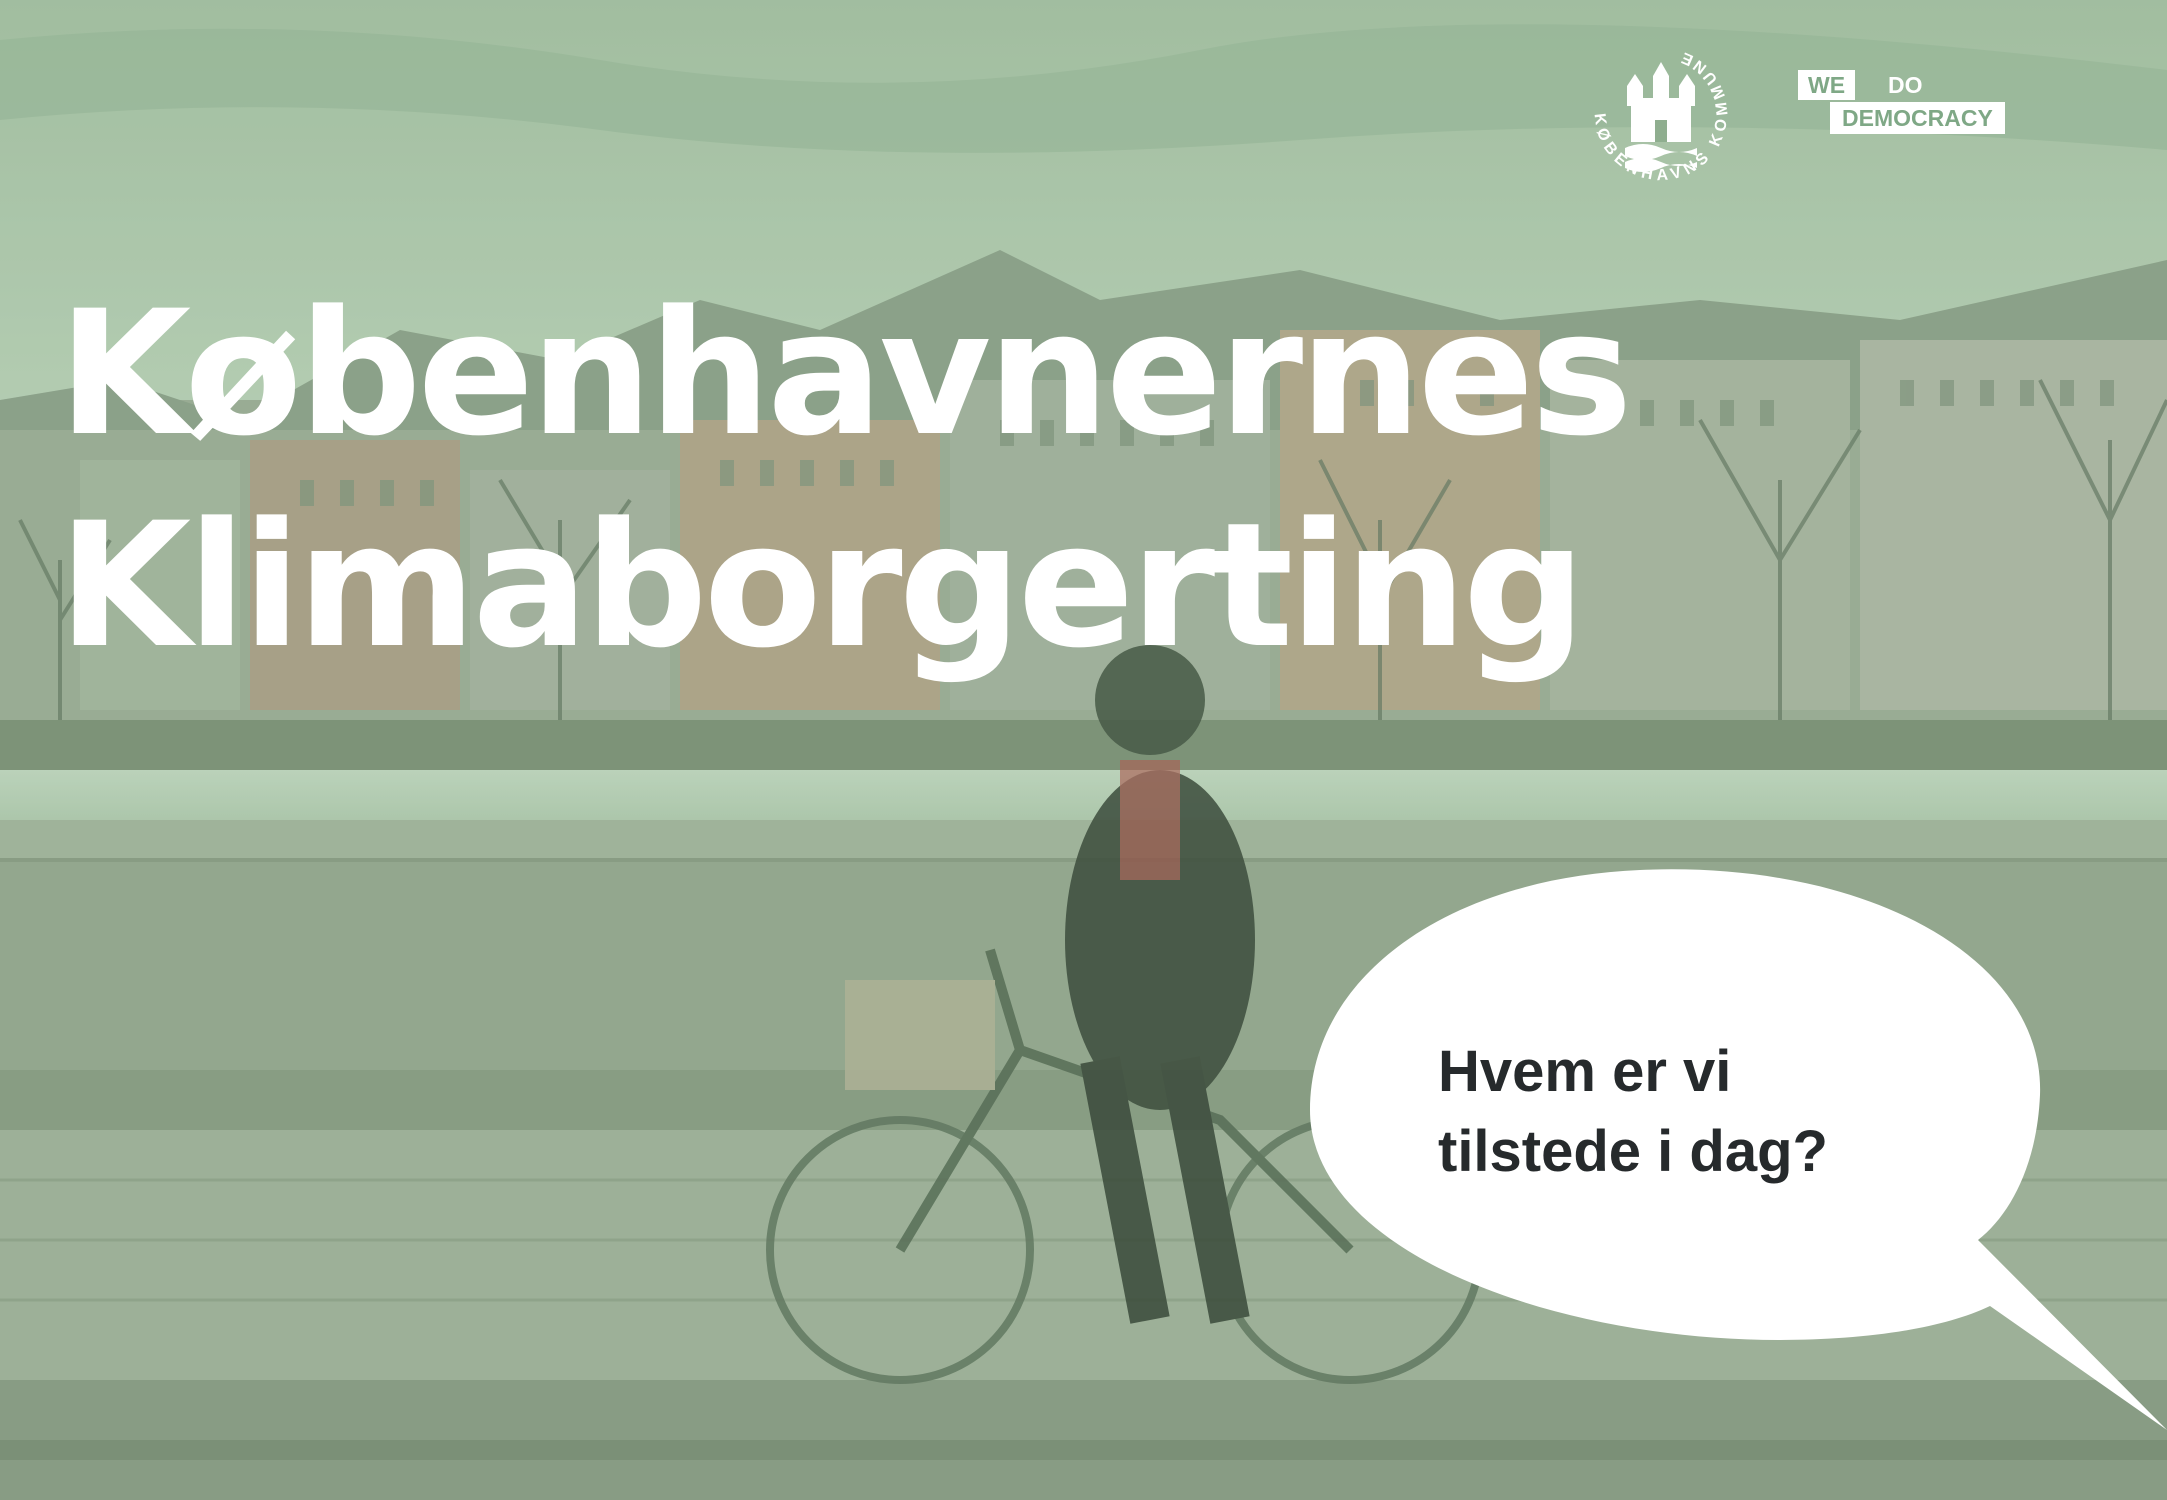 Image resolution: width=2167 pixels, height=1500 pixels. Describe the element at coordinates (1633, 1112) in the screenshot. I see `speech-bubble-text: Hvem er vi tilstede i dag?` at that location.